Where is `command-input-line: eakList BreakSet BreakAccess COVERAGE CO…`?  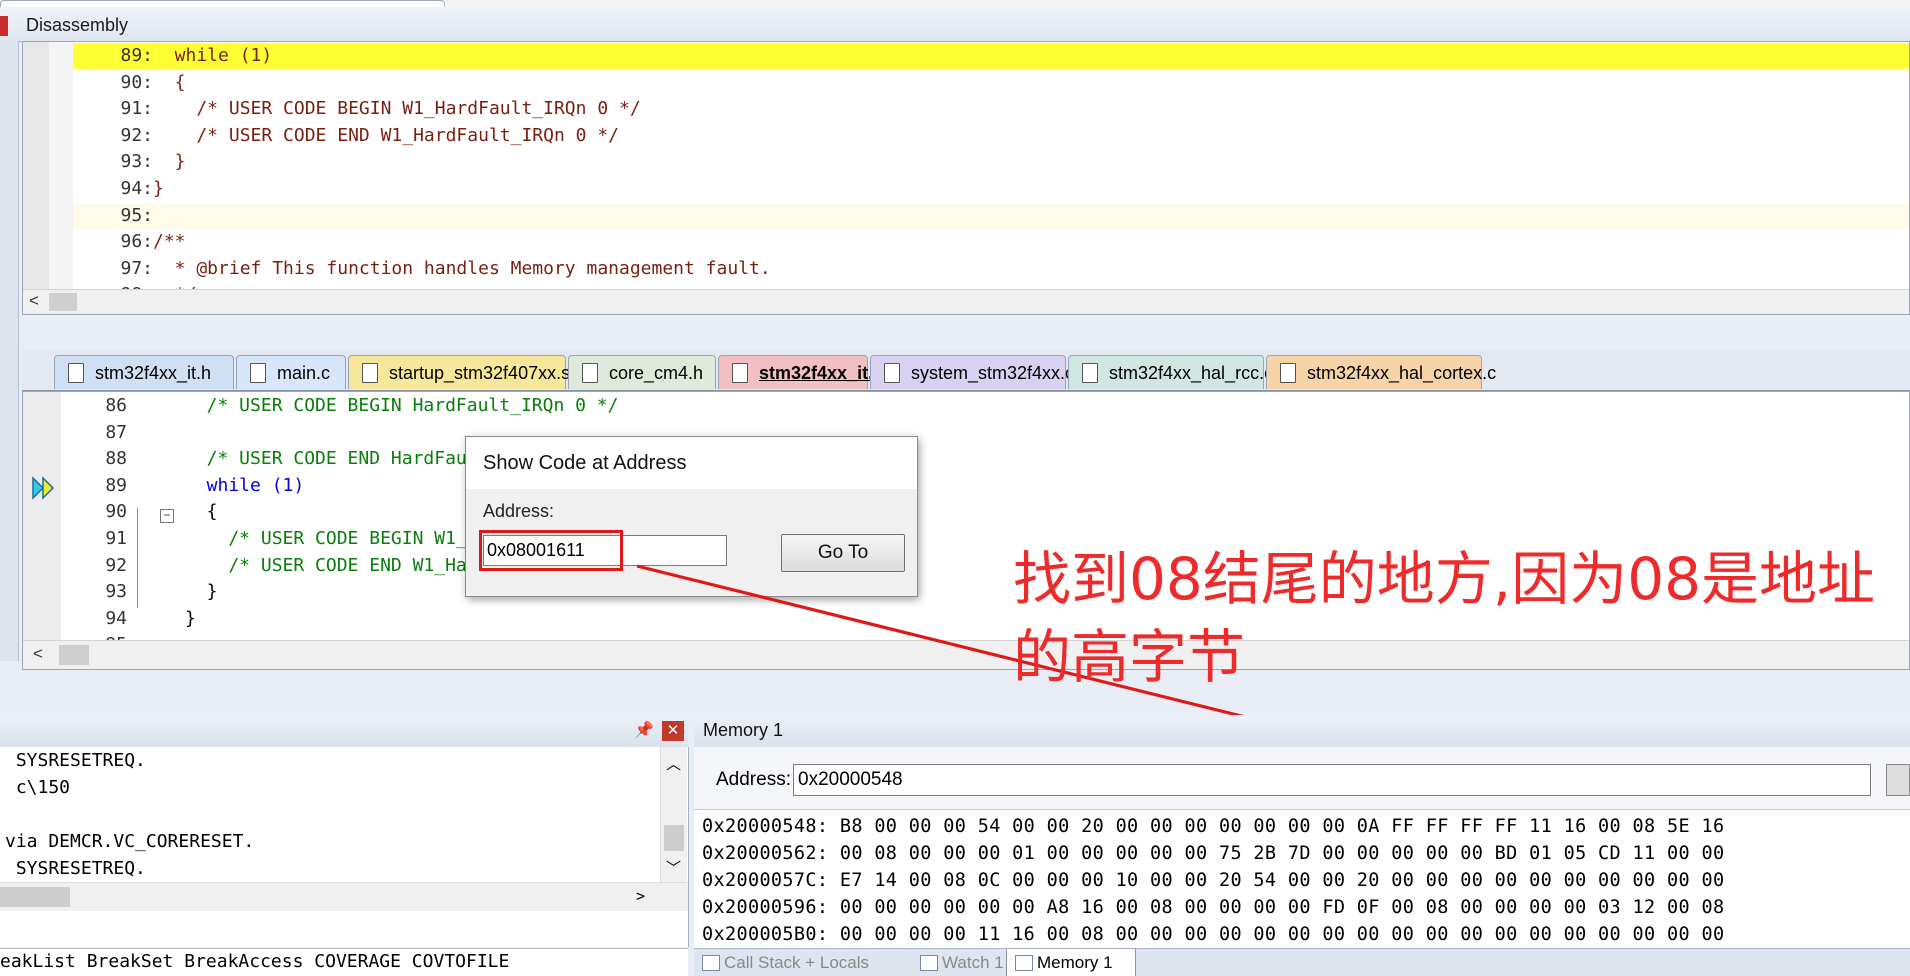
command-input-line: eakList BreakSet BreakAccess COVERAGE CO… is located at coordinates (344, 962).